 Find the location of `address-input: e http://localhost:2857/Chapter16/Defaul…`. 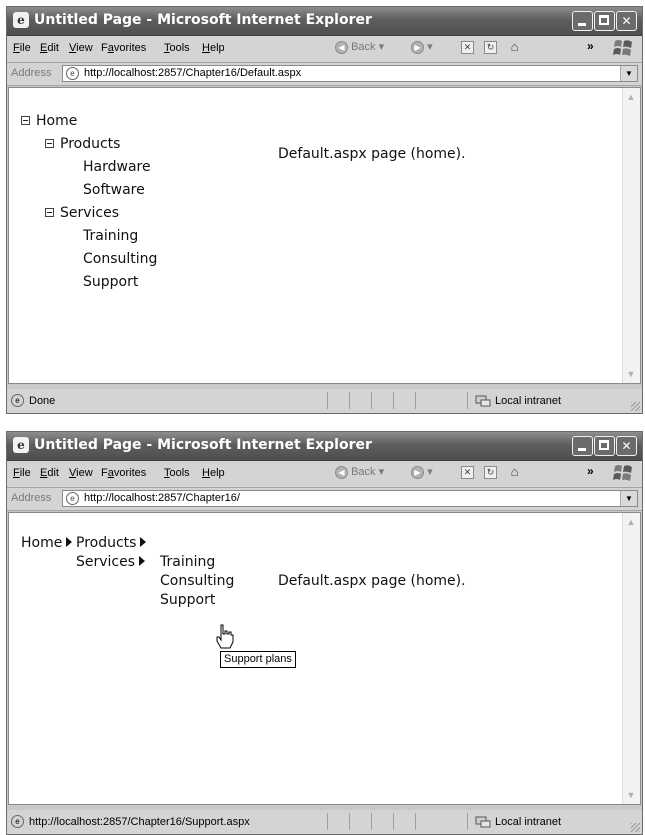

address-input: e http://localhost:2857/Chapter16/Defaul… is located at coordinates (350, 73).